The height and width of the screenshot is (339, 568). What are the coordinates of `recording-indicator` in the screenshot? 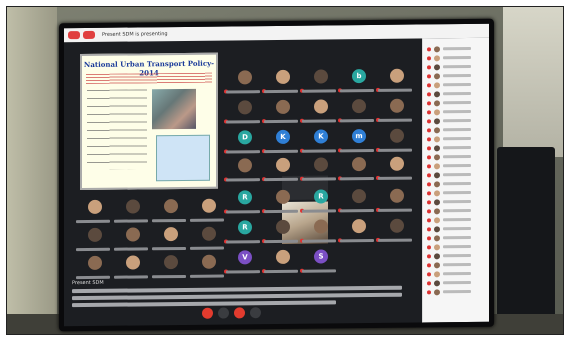 It's located at (74, 35).